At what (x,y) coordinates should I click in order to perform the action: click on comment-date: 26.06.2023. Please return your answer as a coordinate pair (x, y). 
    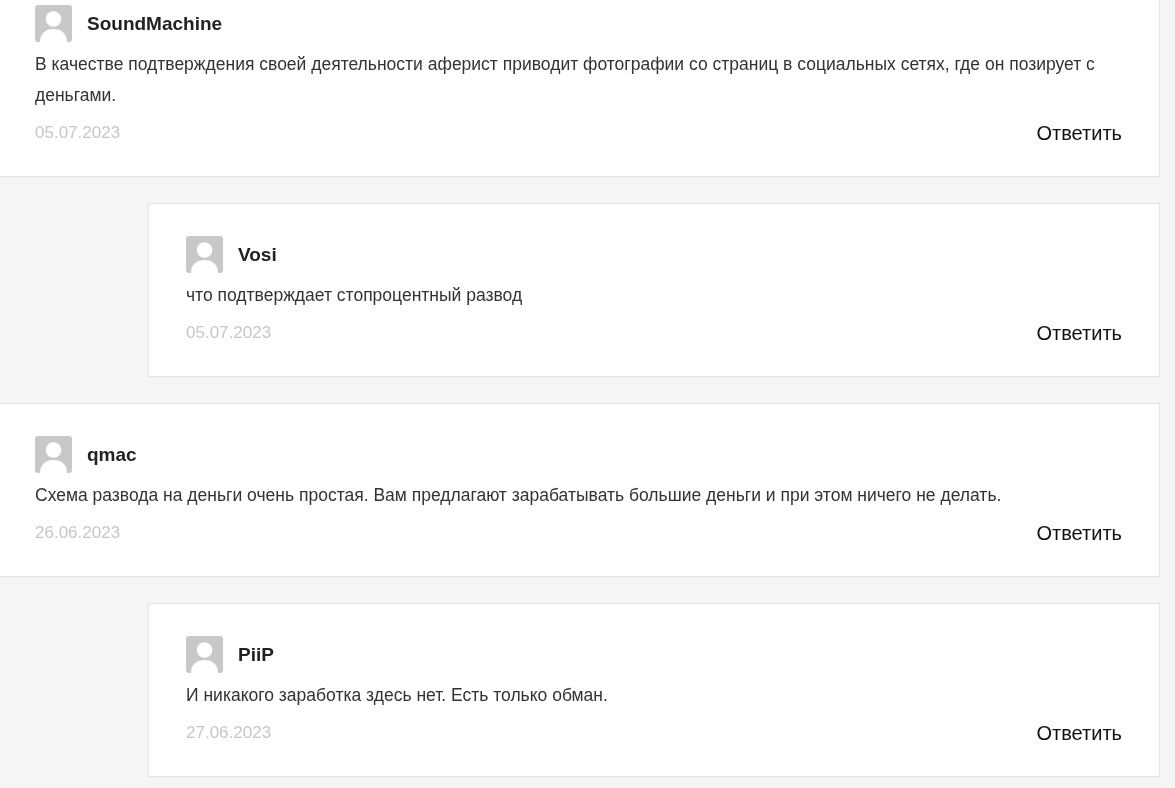
    Looking at the image, I should click on (78, 533).